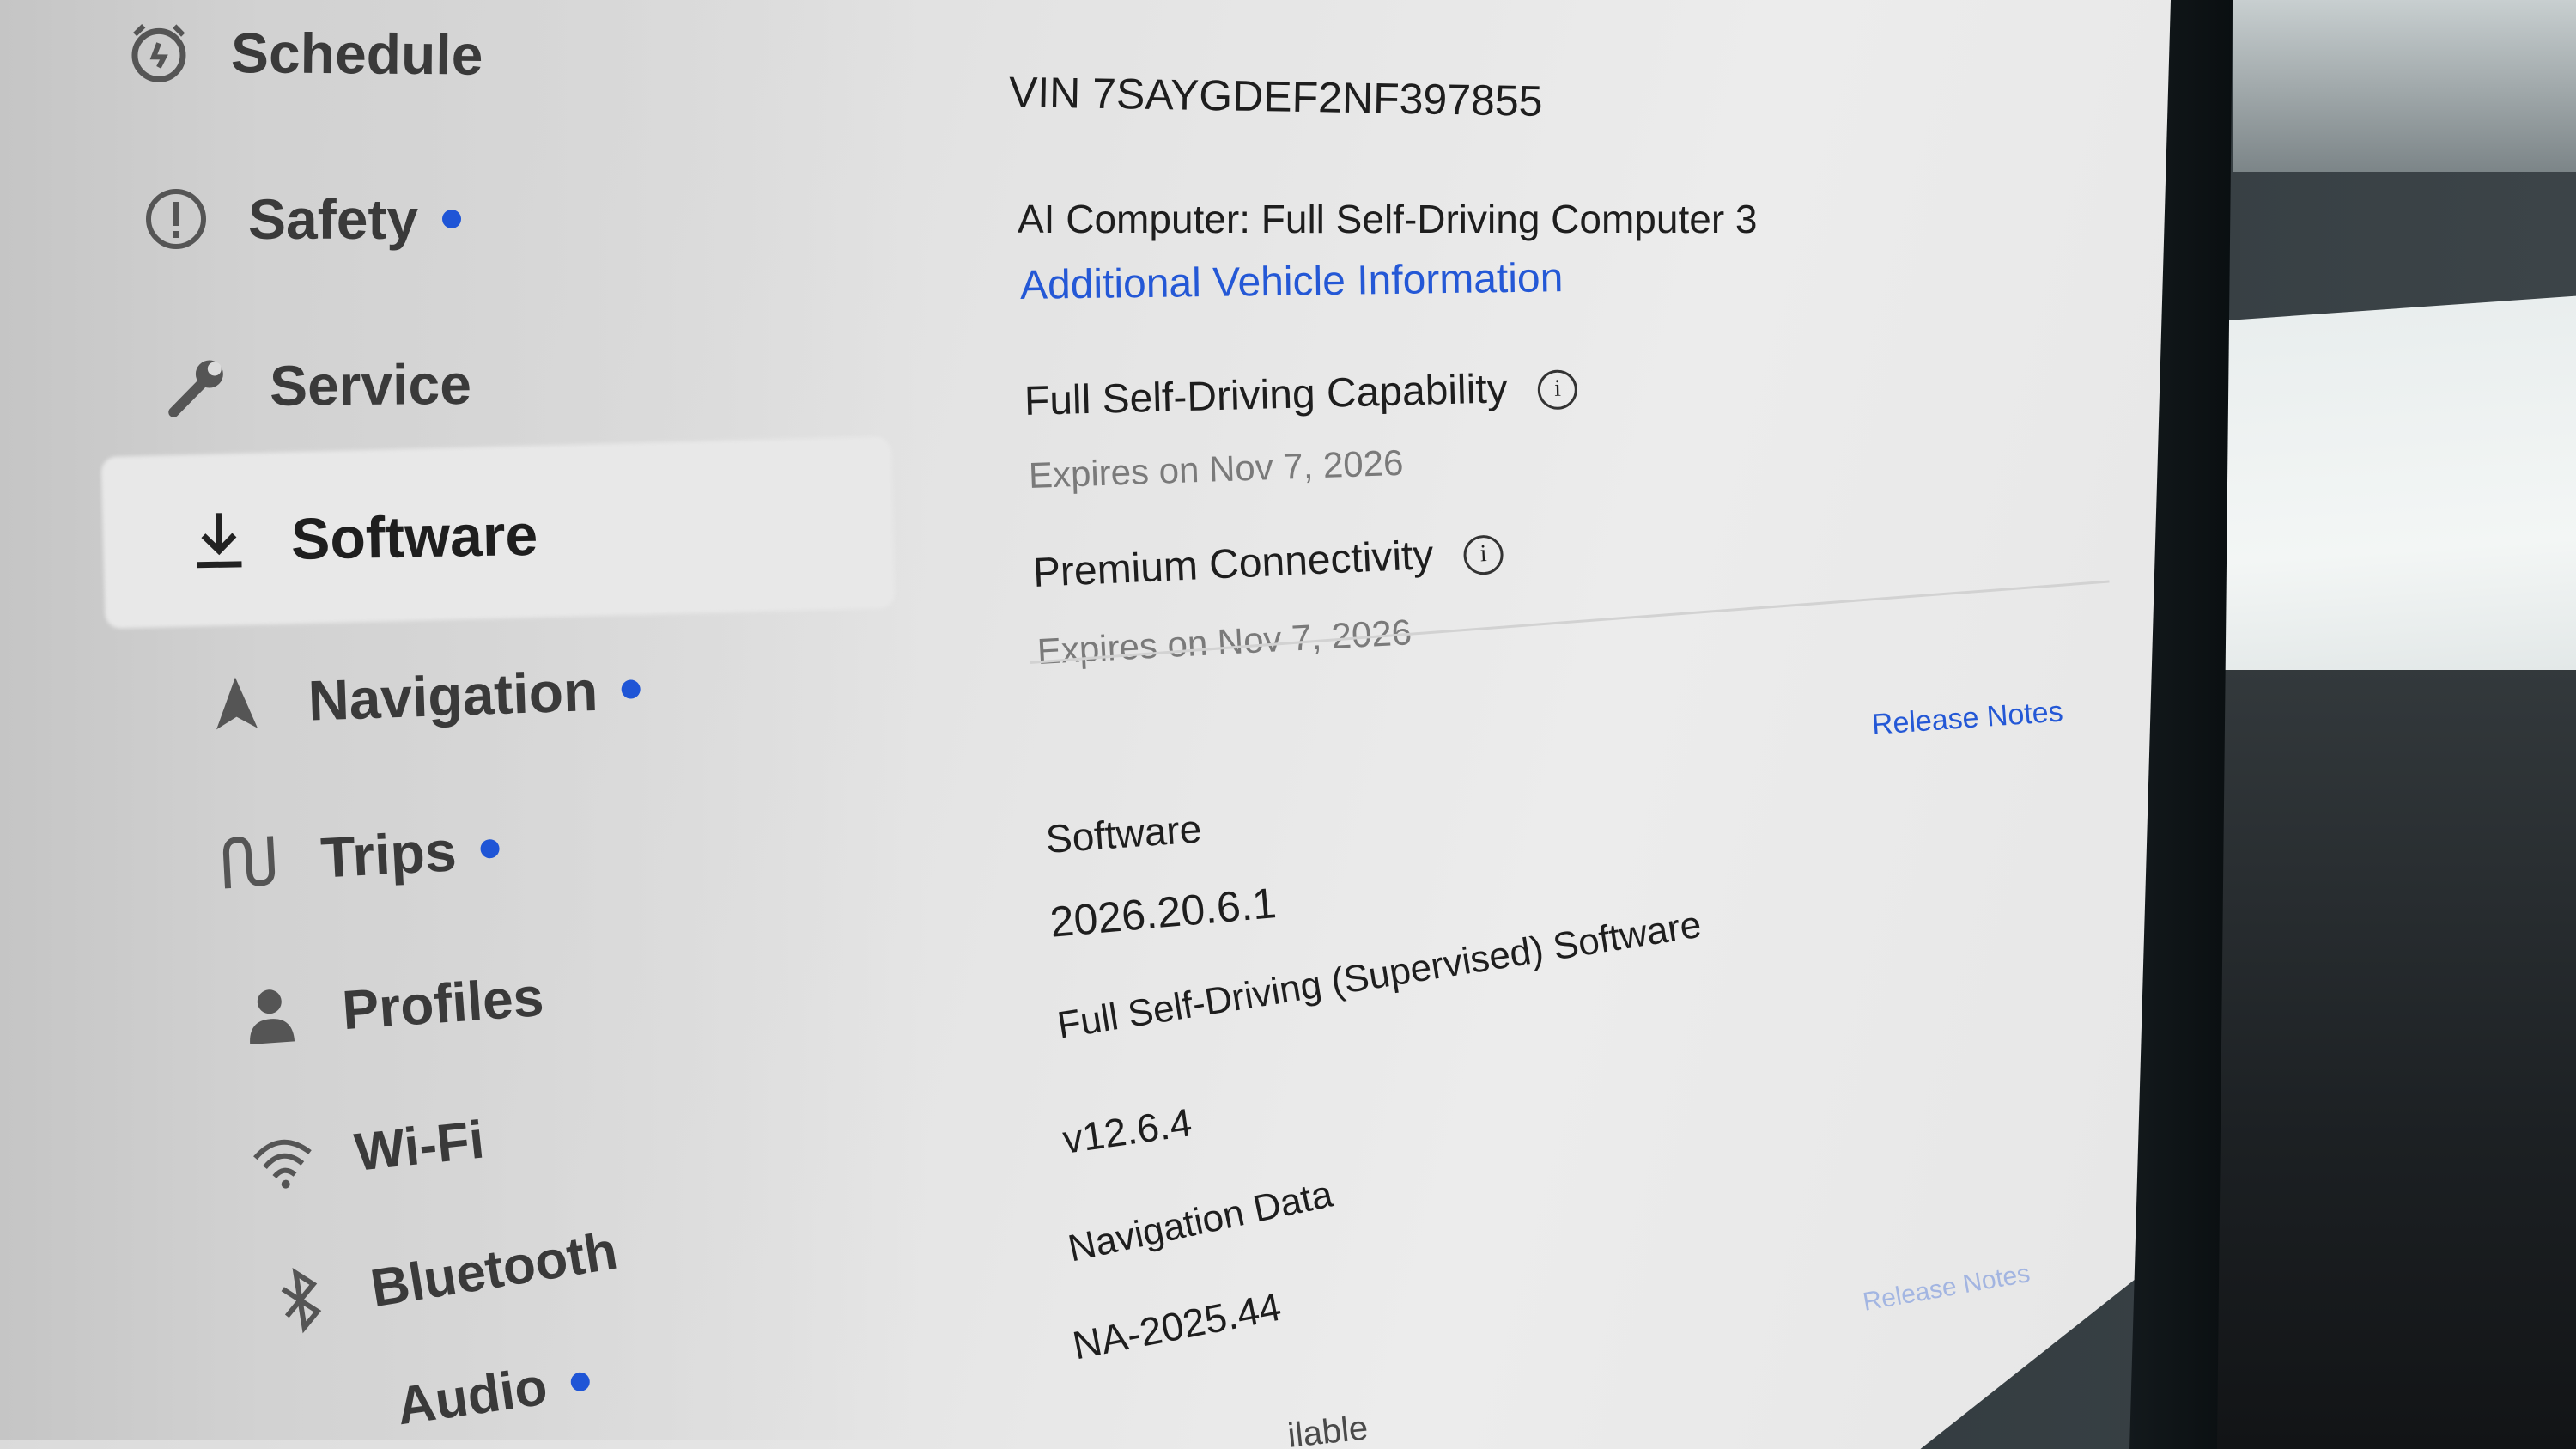 Image resolution: width=2576 pixels, height=1449 pixels. I want to click on bluetooth-icon, so click(301, 1300).